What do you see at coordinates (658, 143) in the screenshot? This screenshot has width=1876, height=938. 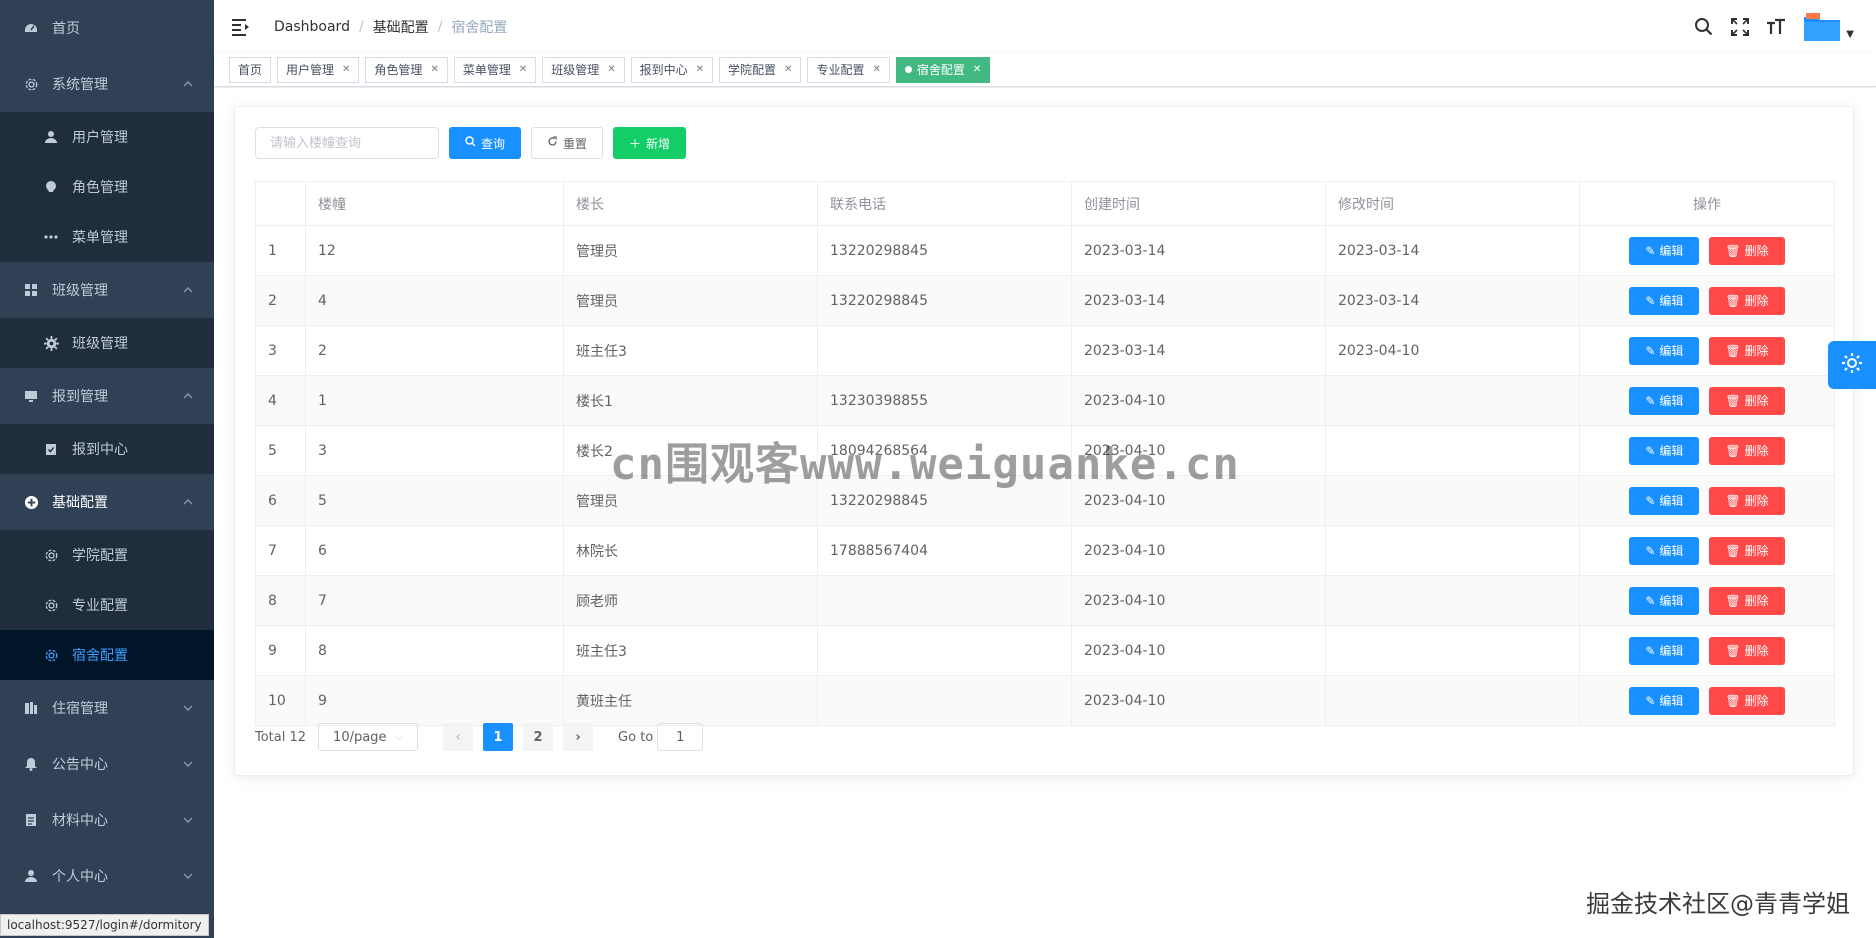 I see `add-button-label: 新增` at bounding box center [658, 143].